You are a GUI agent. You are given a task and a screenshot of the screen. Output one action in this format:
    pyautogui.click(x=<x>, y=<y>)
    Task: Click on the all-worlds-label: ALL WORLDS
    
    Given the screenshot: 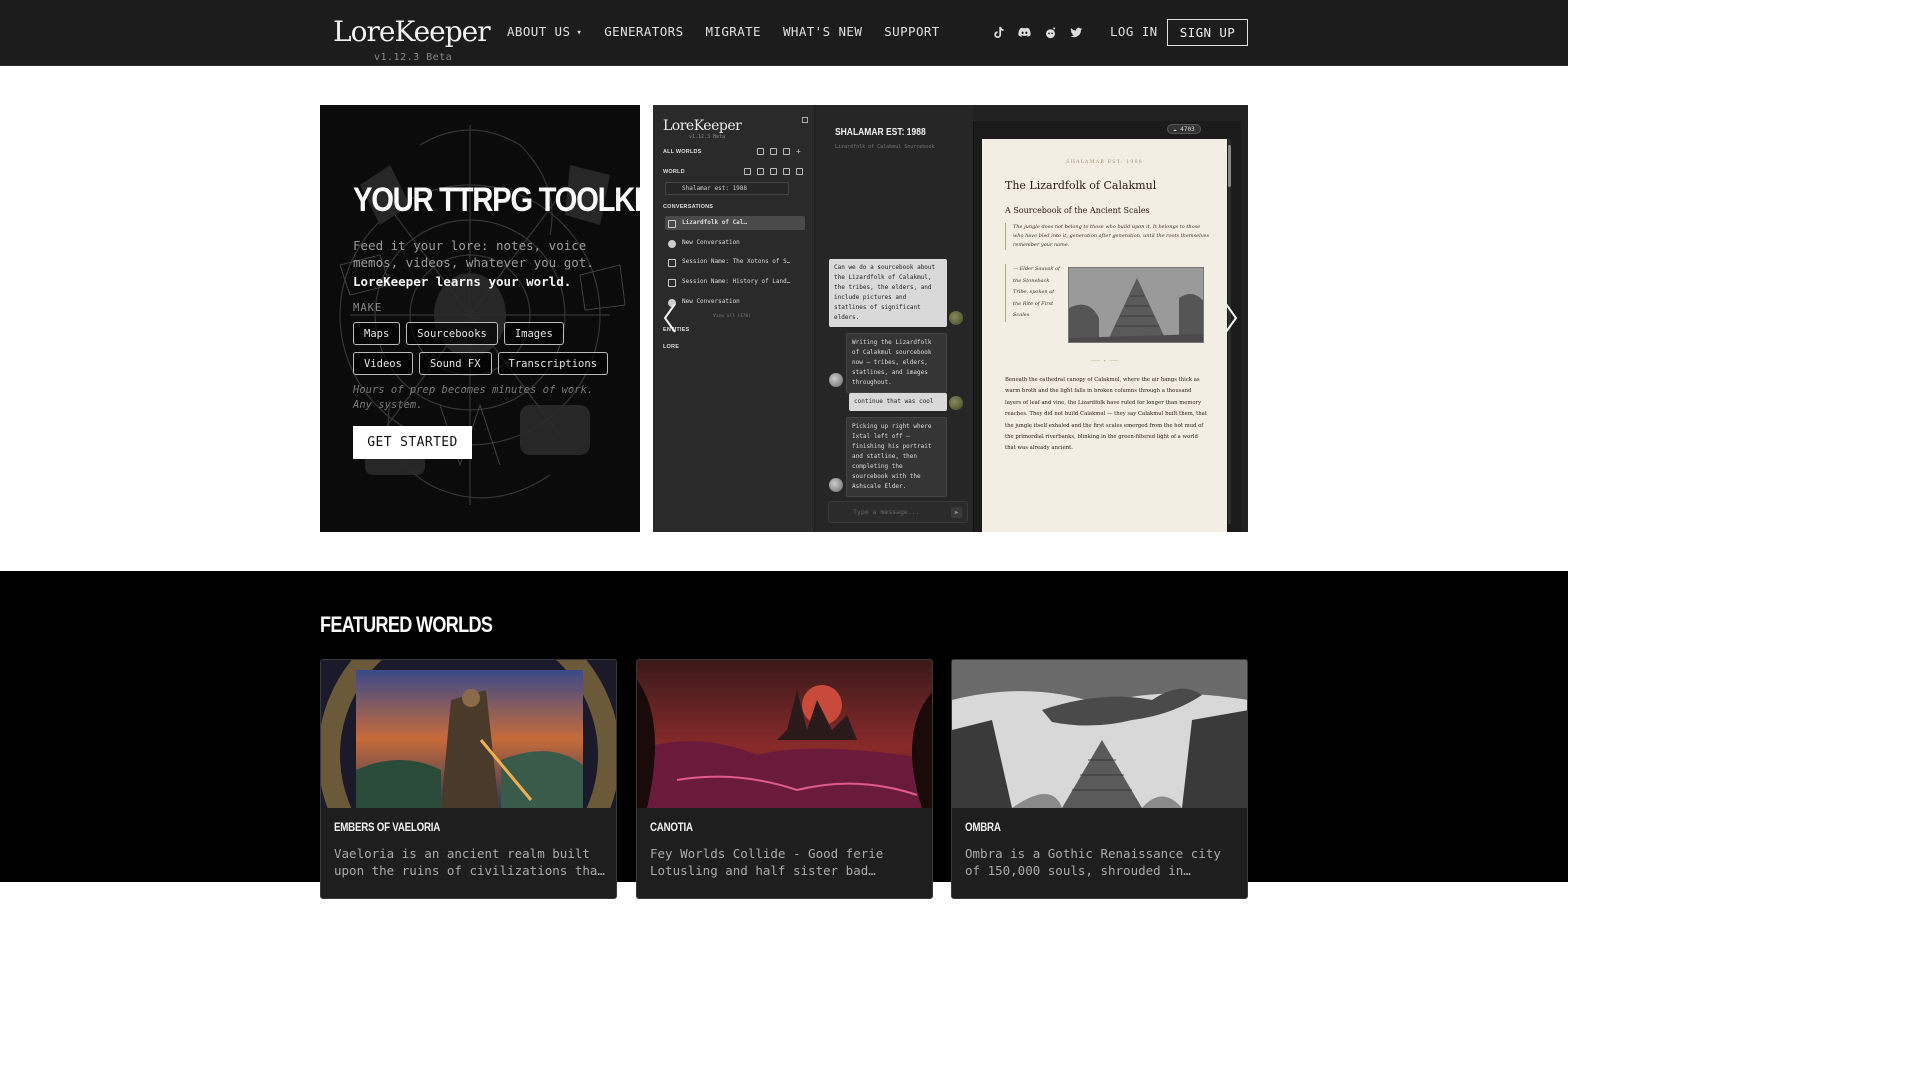 What is the action you would take?
    pyautogui.click(x=682, y=152)
    